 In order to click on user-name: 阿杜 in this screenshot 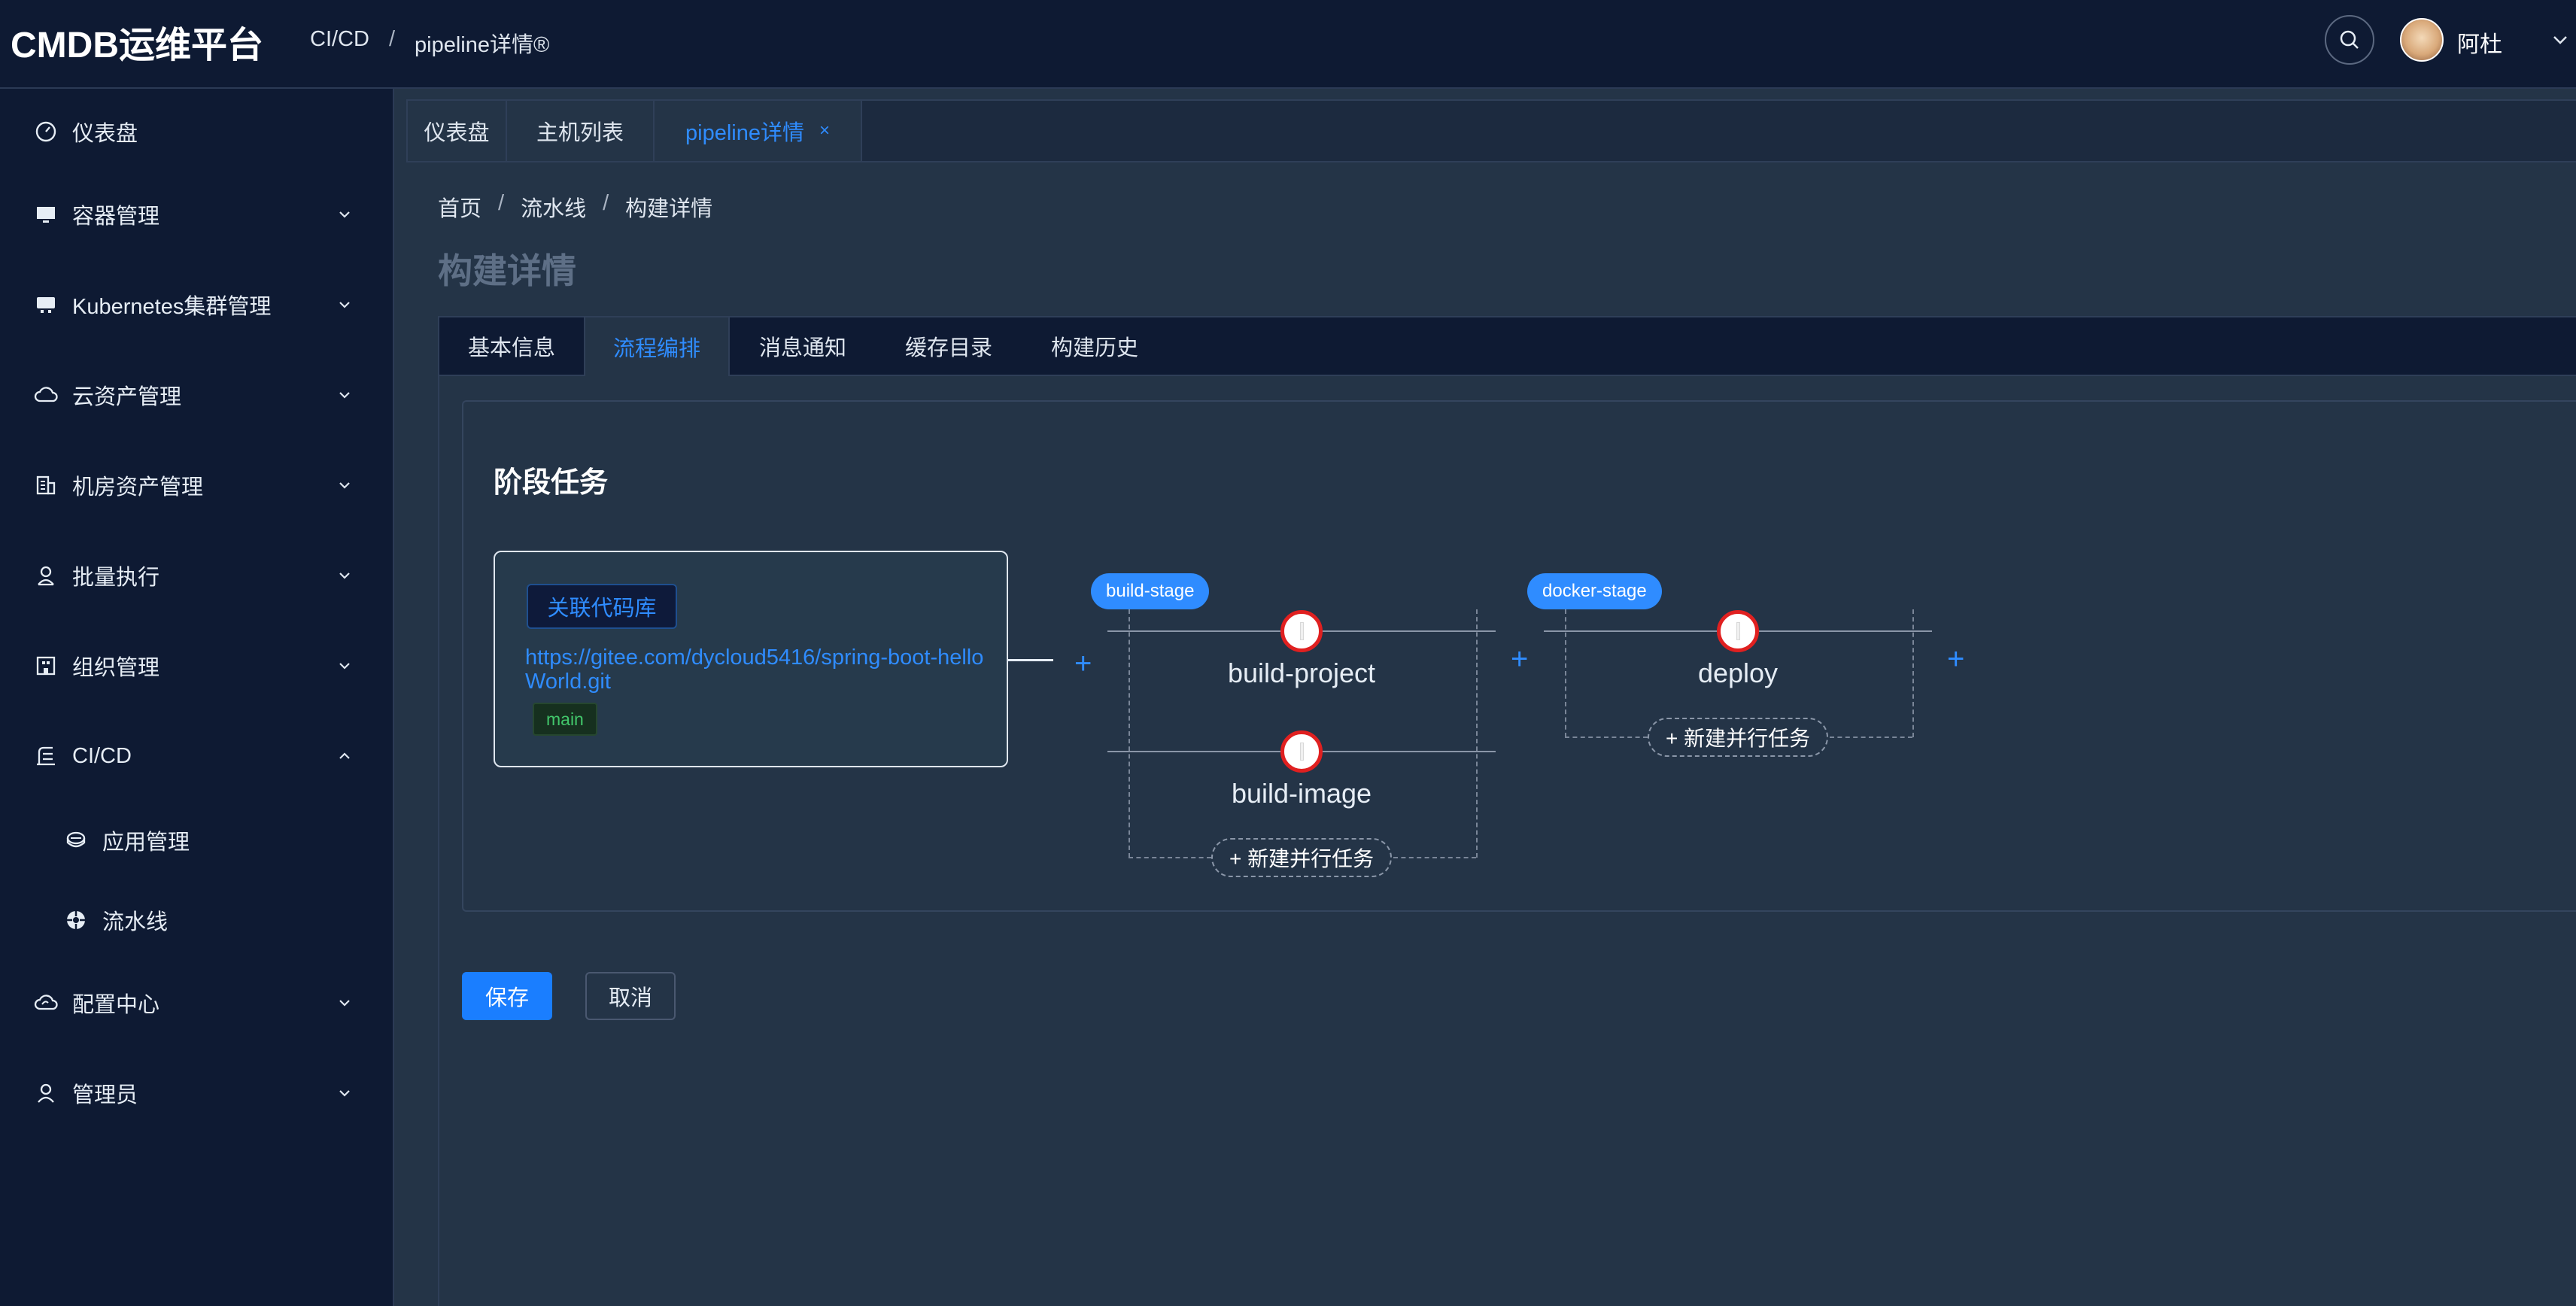, I will do `click(2479, 43)`.